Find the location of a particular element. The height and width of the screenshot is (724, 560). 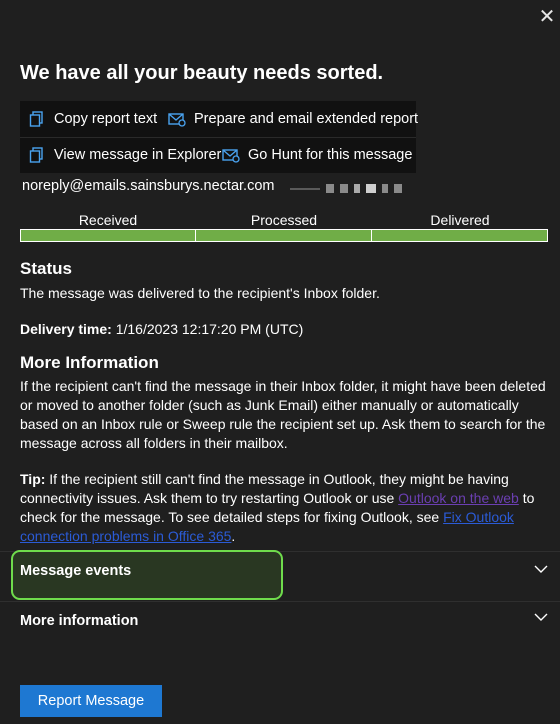

stage-delivered: Delivered is located at coordinates (460, 227).